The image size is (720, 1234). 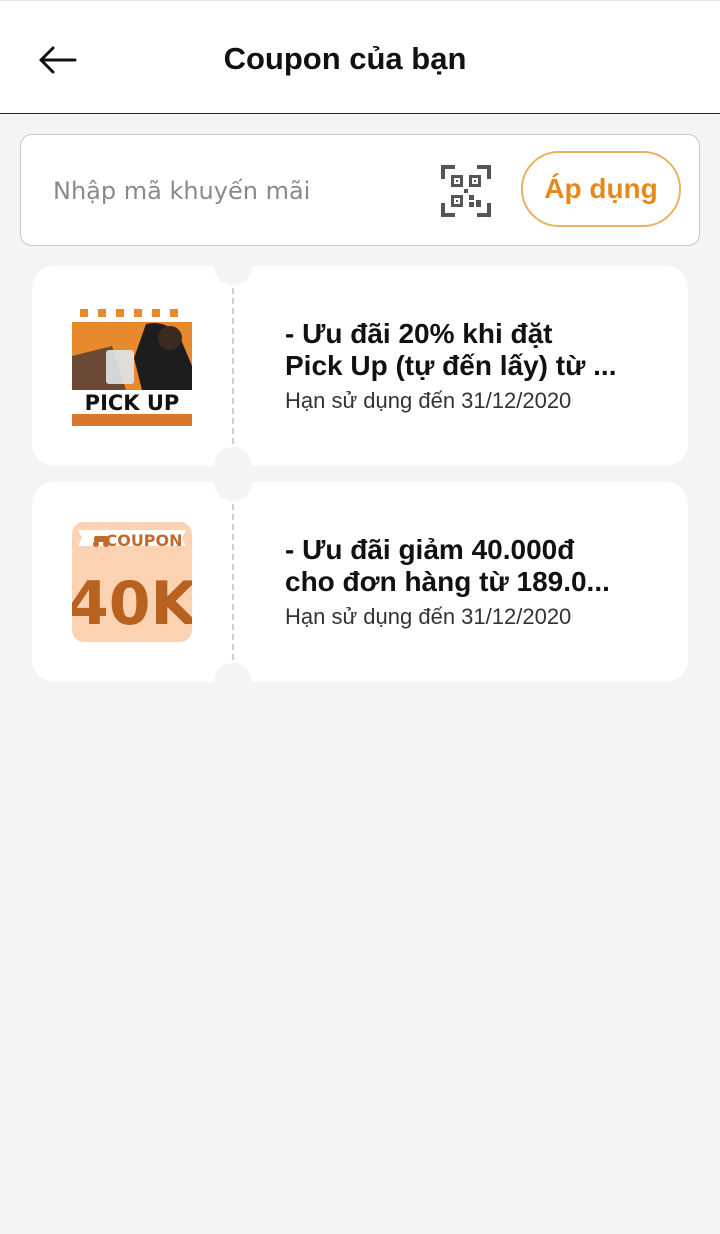 I want to click on svg-text: 40K, so click(x=132, y=604).